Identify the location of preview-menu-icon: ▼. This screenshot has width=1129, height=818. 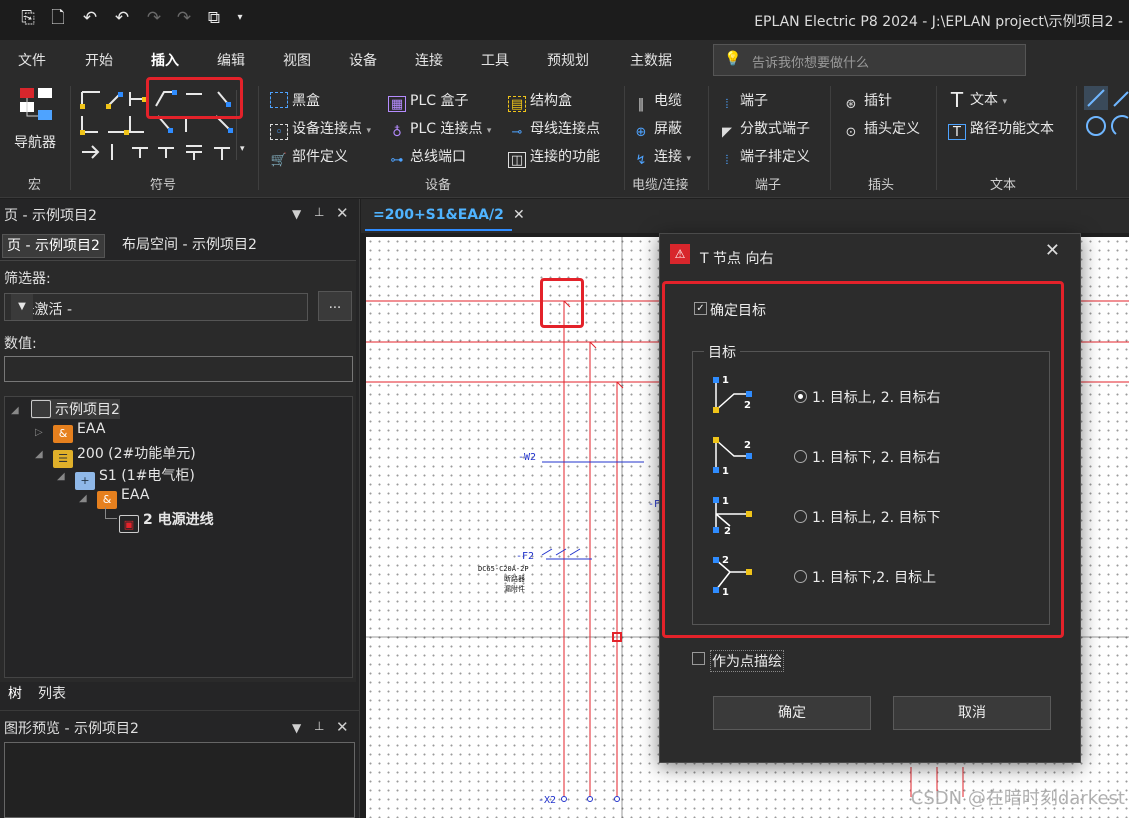
(296, 728).